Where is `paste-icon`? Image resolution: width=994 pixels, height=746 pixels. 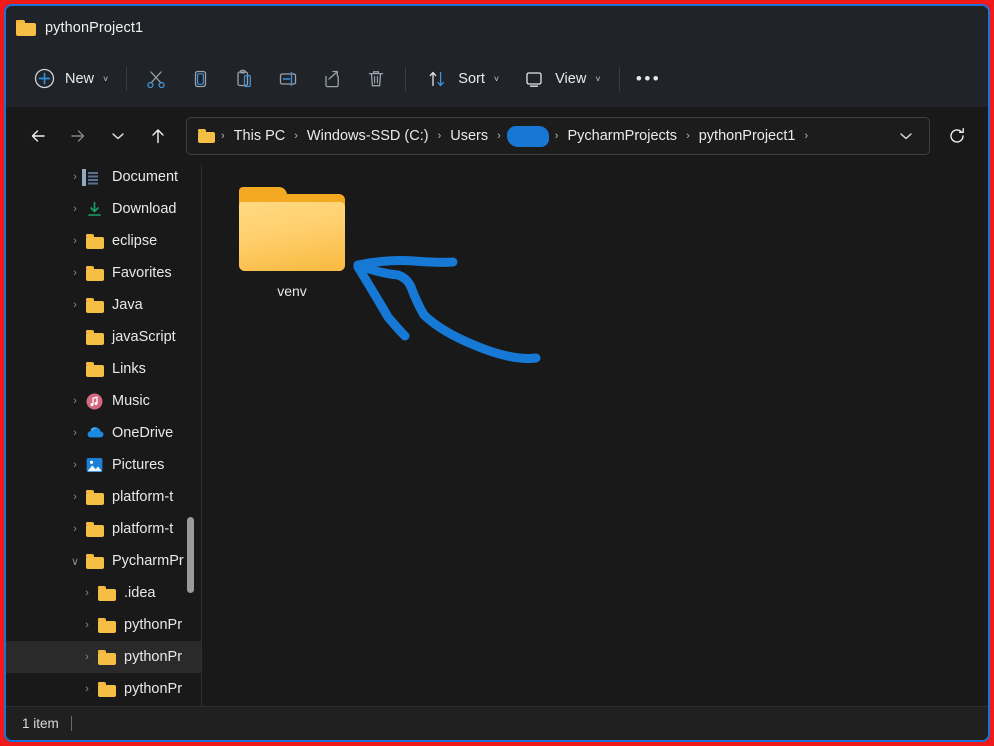
paste-icon is located at coordinates (244, 79).